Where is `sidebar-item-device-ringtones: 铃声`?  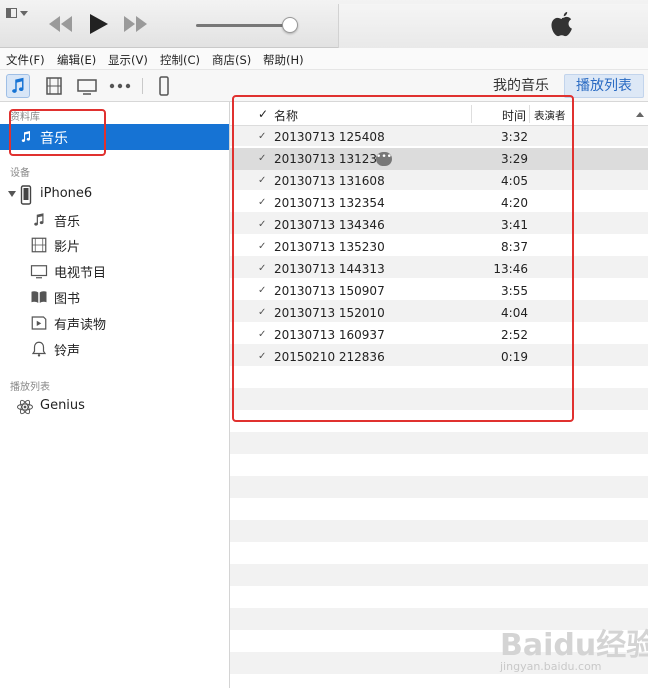 sidebar-item-device-ringtones: 铃声 is located at coordinates (120, 349).